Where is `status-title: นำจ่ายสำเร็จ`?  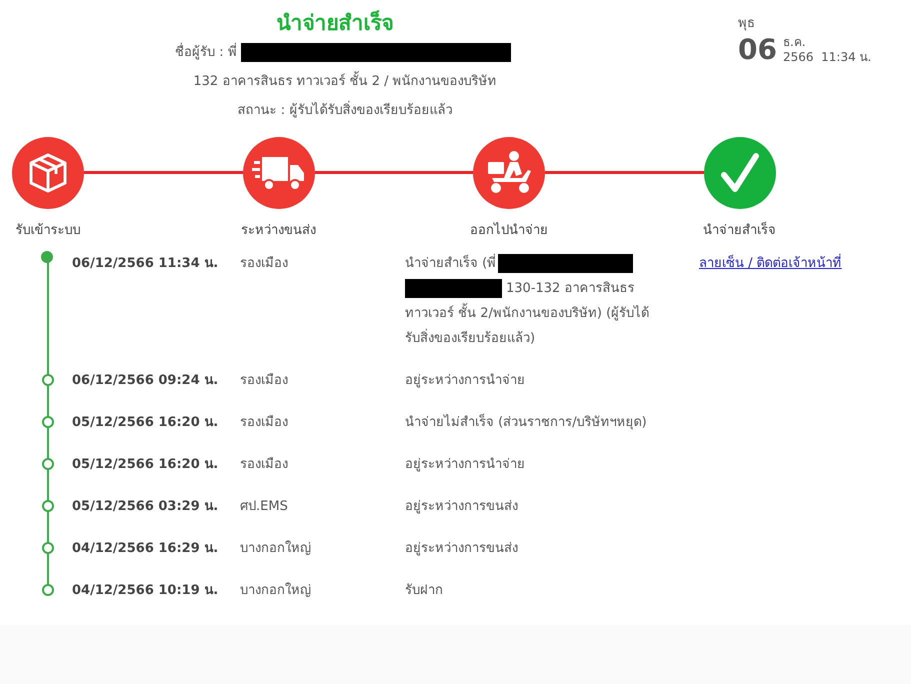 status-title: นำจ่ายสำเร็จ is located at coordinates (335, 23).